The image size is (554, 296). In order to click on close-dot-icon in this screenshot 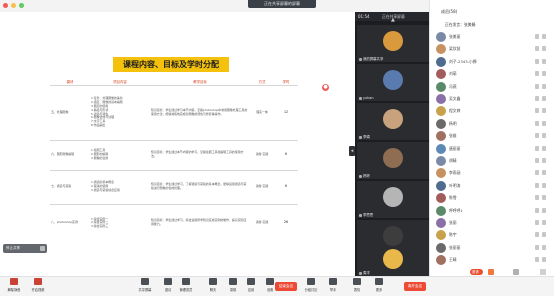, I will do `click(5, 5)`.